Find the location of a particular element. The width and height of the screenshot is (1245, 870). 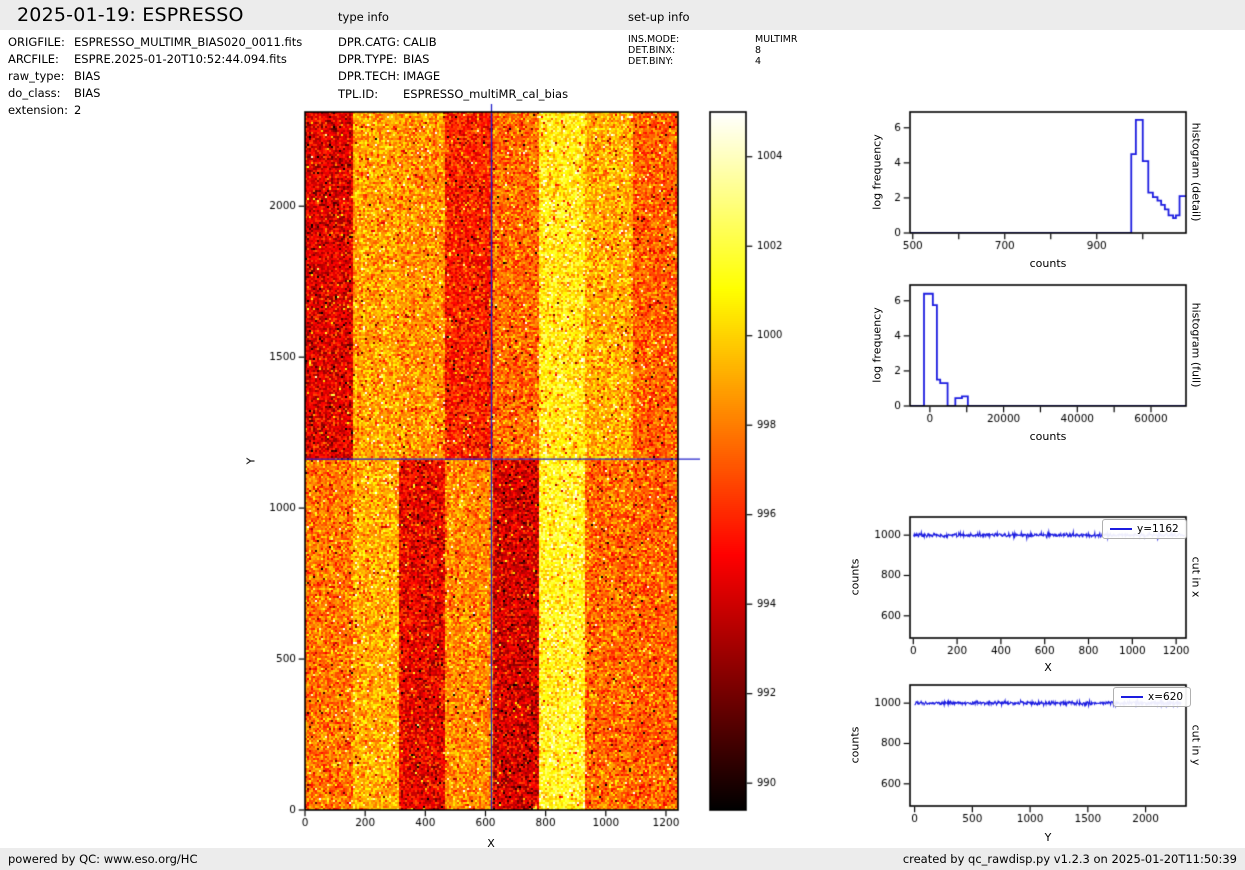

origfile-value: ESPRESSO_MULTIMR_BIAS020_0011.fits is located at coordinates (188, 42).